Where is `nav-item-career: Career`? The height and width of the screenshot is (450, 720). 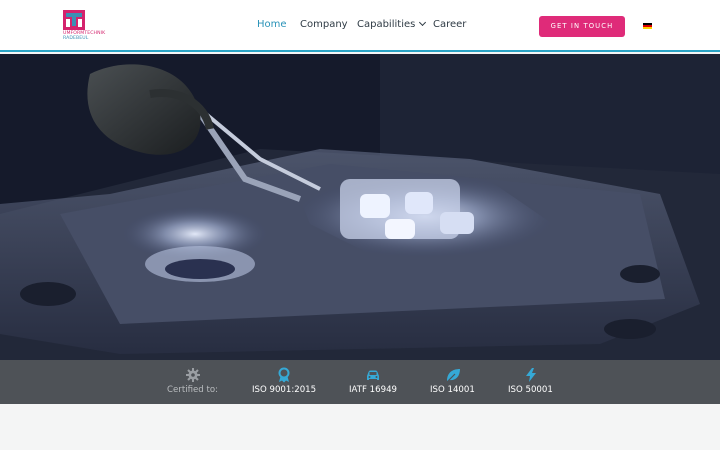 nav-item-career: Career is located at coordinates (449, 24).